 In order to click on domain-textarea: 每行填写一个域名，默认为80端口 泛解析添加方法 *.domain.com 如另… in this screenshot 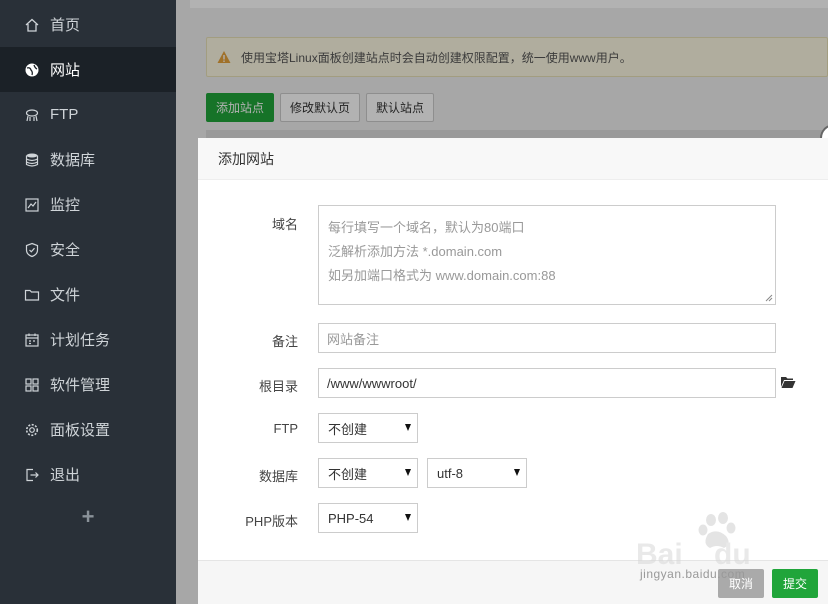, I will do `click(547, 255)`.